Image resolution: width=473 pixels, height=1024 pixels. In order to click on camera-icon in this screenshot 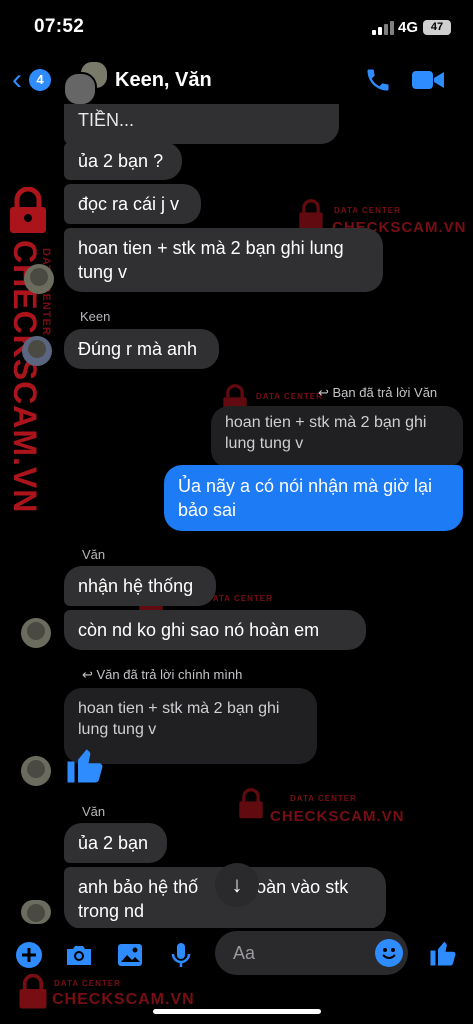, I will do `click(79, 955)`.